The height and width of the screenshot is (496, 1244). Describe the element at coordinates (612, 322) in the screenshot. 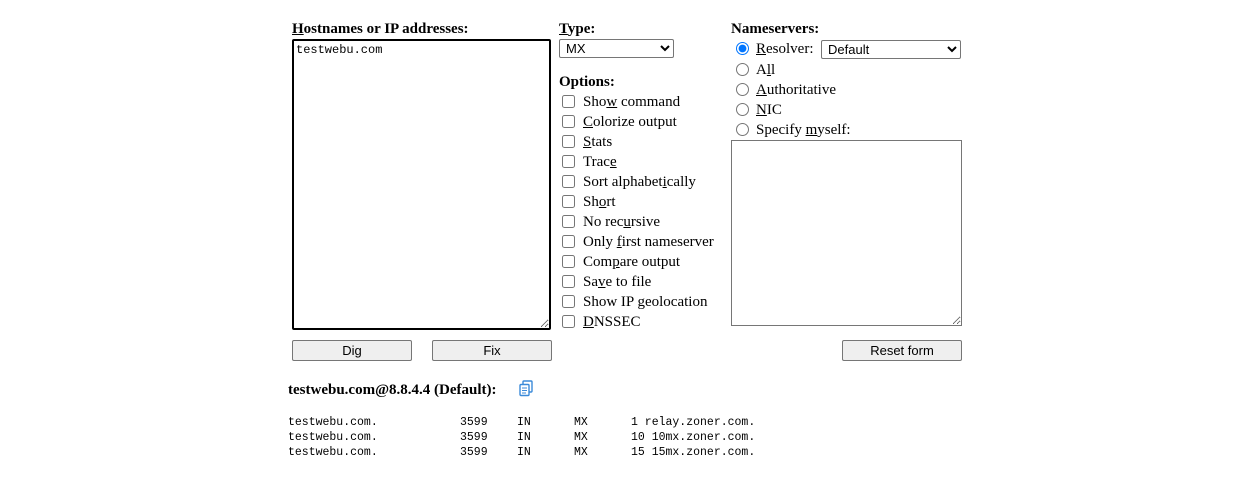

I see `option-label: DNSSEC` at that location.